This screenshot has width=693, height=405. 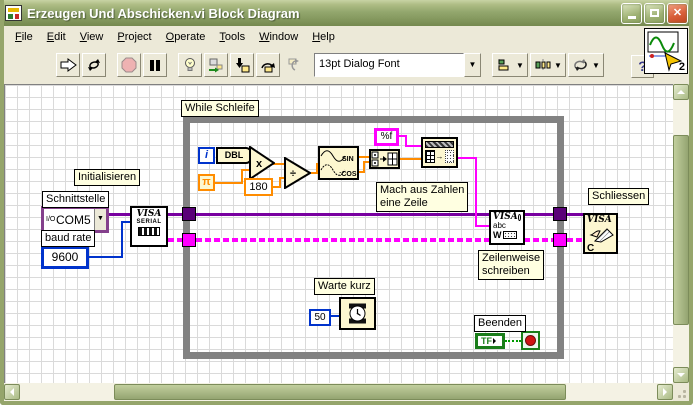 What do you see at coordinates (65, 257) in the screenshot?
I see `baud-rate-constant: 9600` at bounding box center [65, 257].